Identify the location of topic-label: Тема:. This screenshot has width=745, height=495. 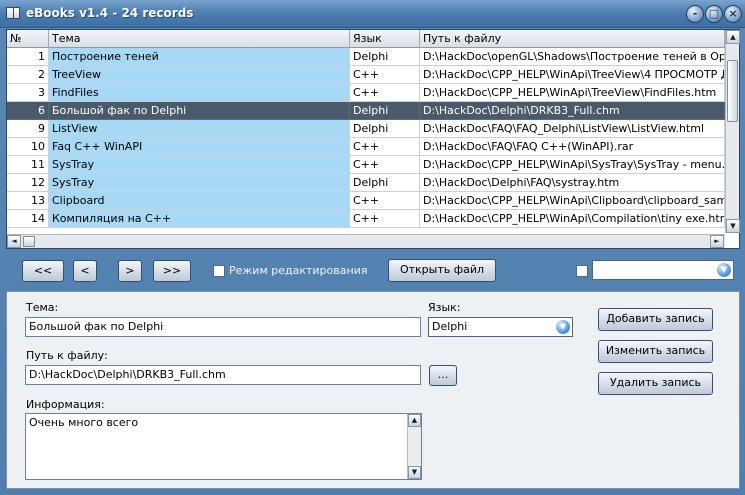
(42, 307).